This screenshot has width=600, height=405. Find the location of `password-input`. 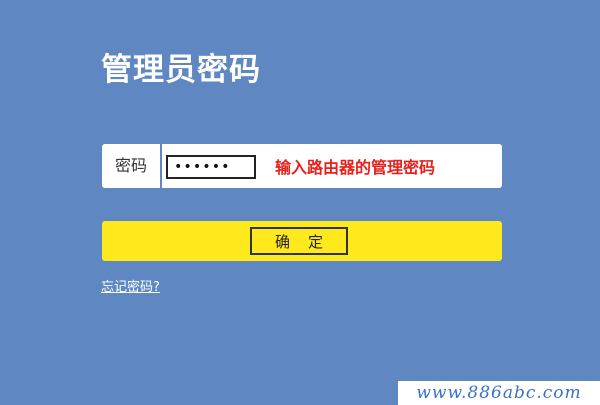

password-input is located at coordinates (211, 167).